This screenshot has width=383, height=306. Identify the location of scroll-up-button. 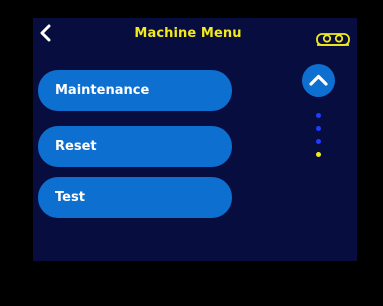
(318, 80).